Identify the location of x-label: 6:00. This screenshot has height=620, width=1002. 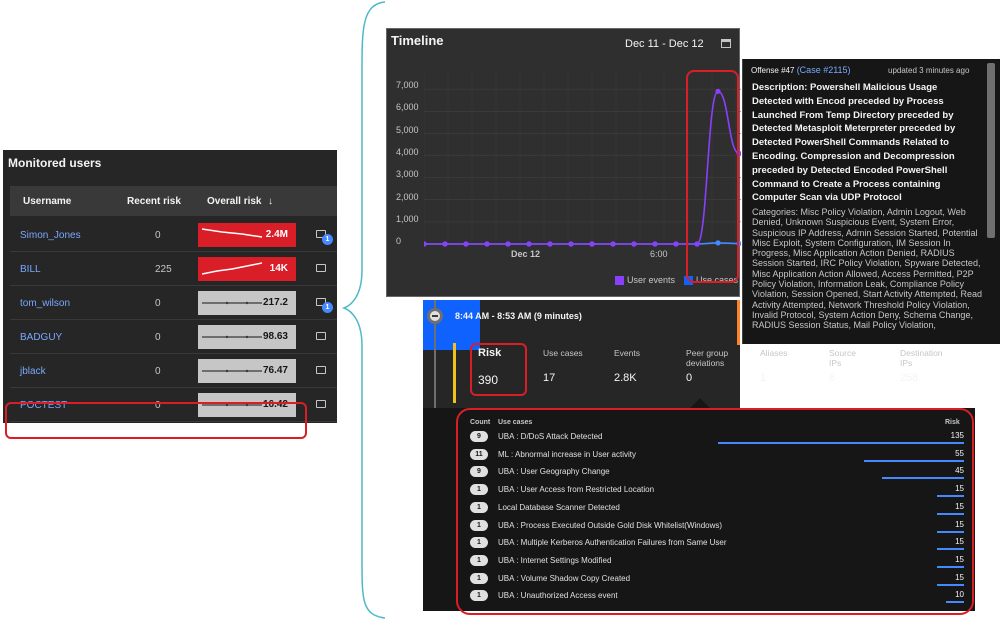
(659, 254).